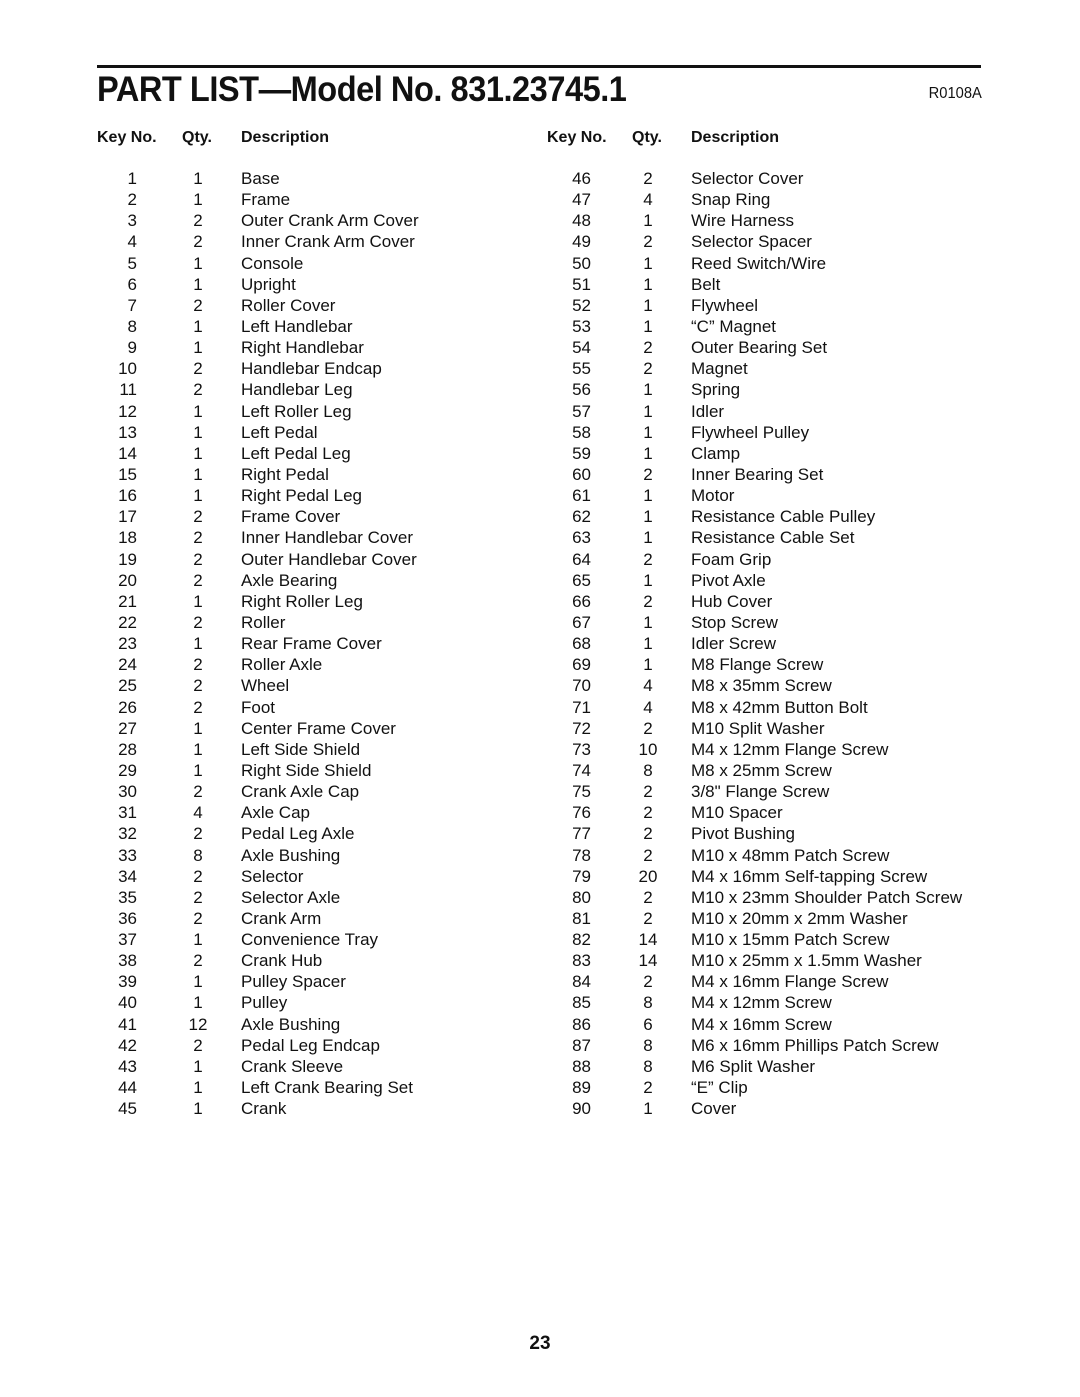 The width and height of the screenshot is (1080, 1397). What do you see at coordinates (539, 66) in the screenshot?
I see `title-rule` at bounding box center [539, 66].